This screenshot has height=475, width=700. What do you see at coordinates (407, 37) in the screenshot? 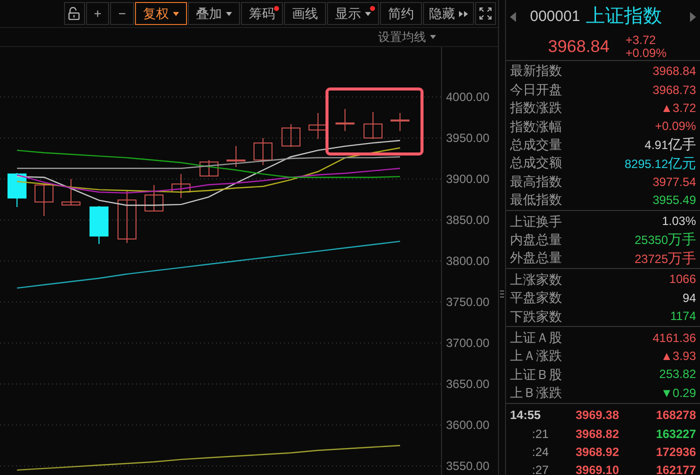
I see `ma-settings-button: 设置均线` at bounding box center [407, 37].